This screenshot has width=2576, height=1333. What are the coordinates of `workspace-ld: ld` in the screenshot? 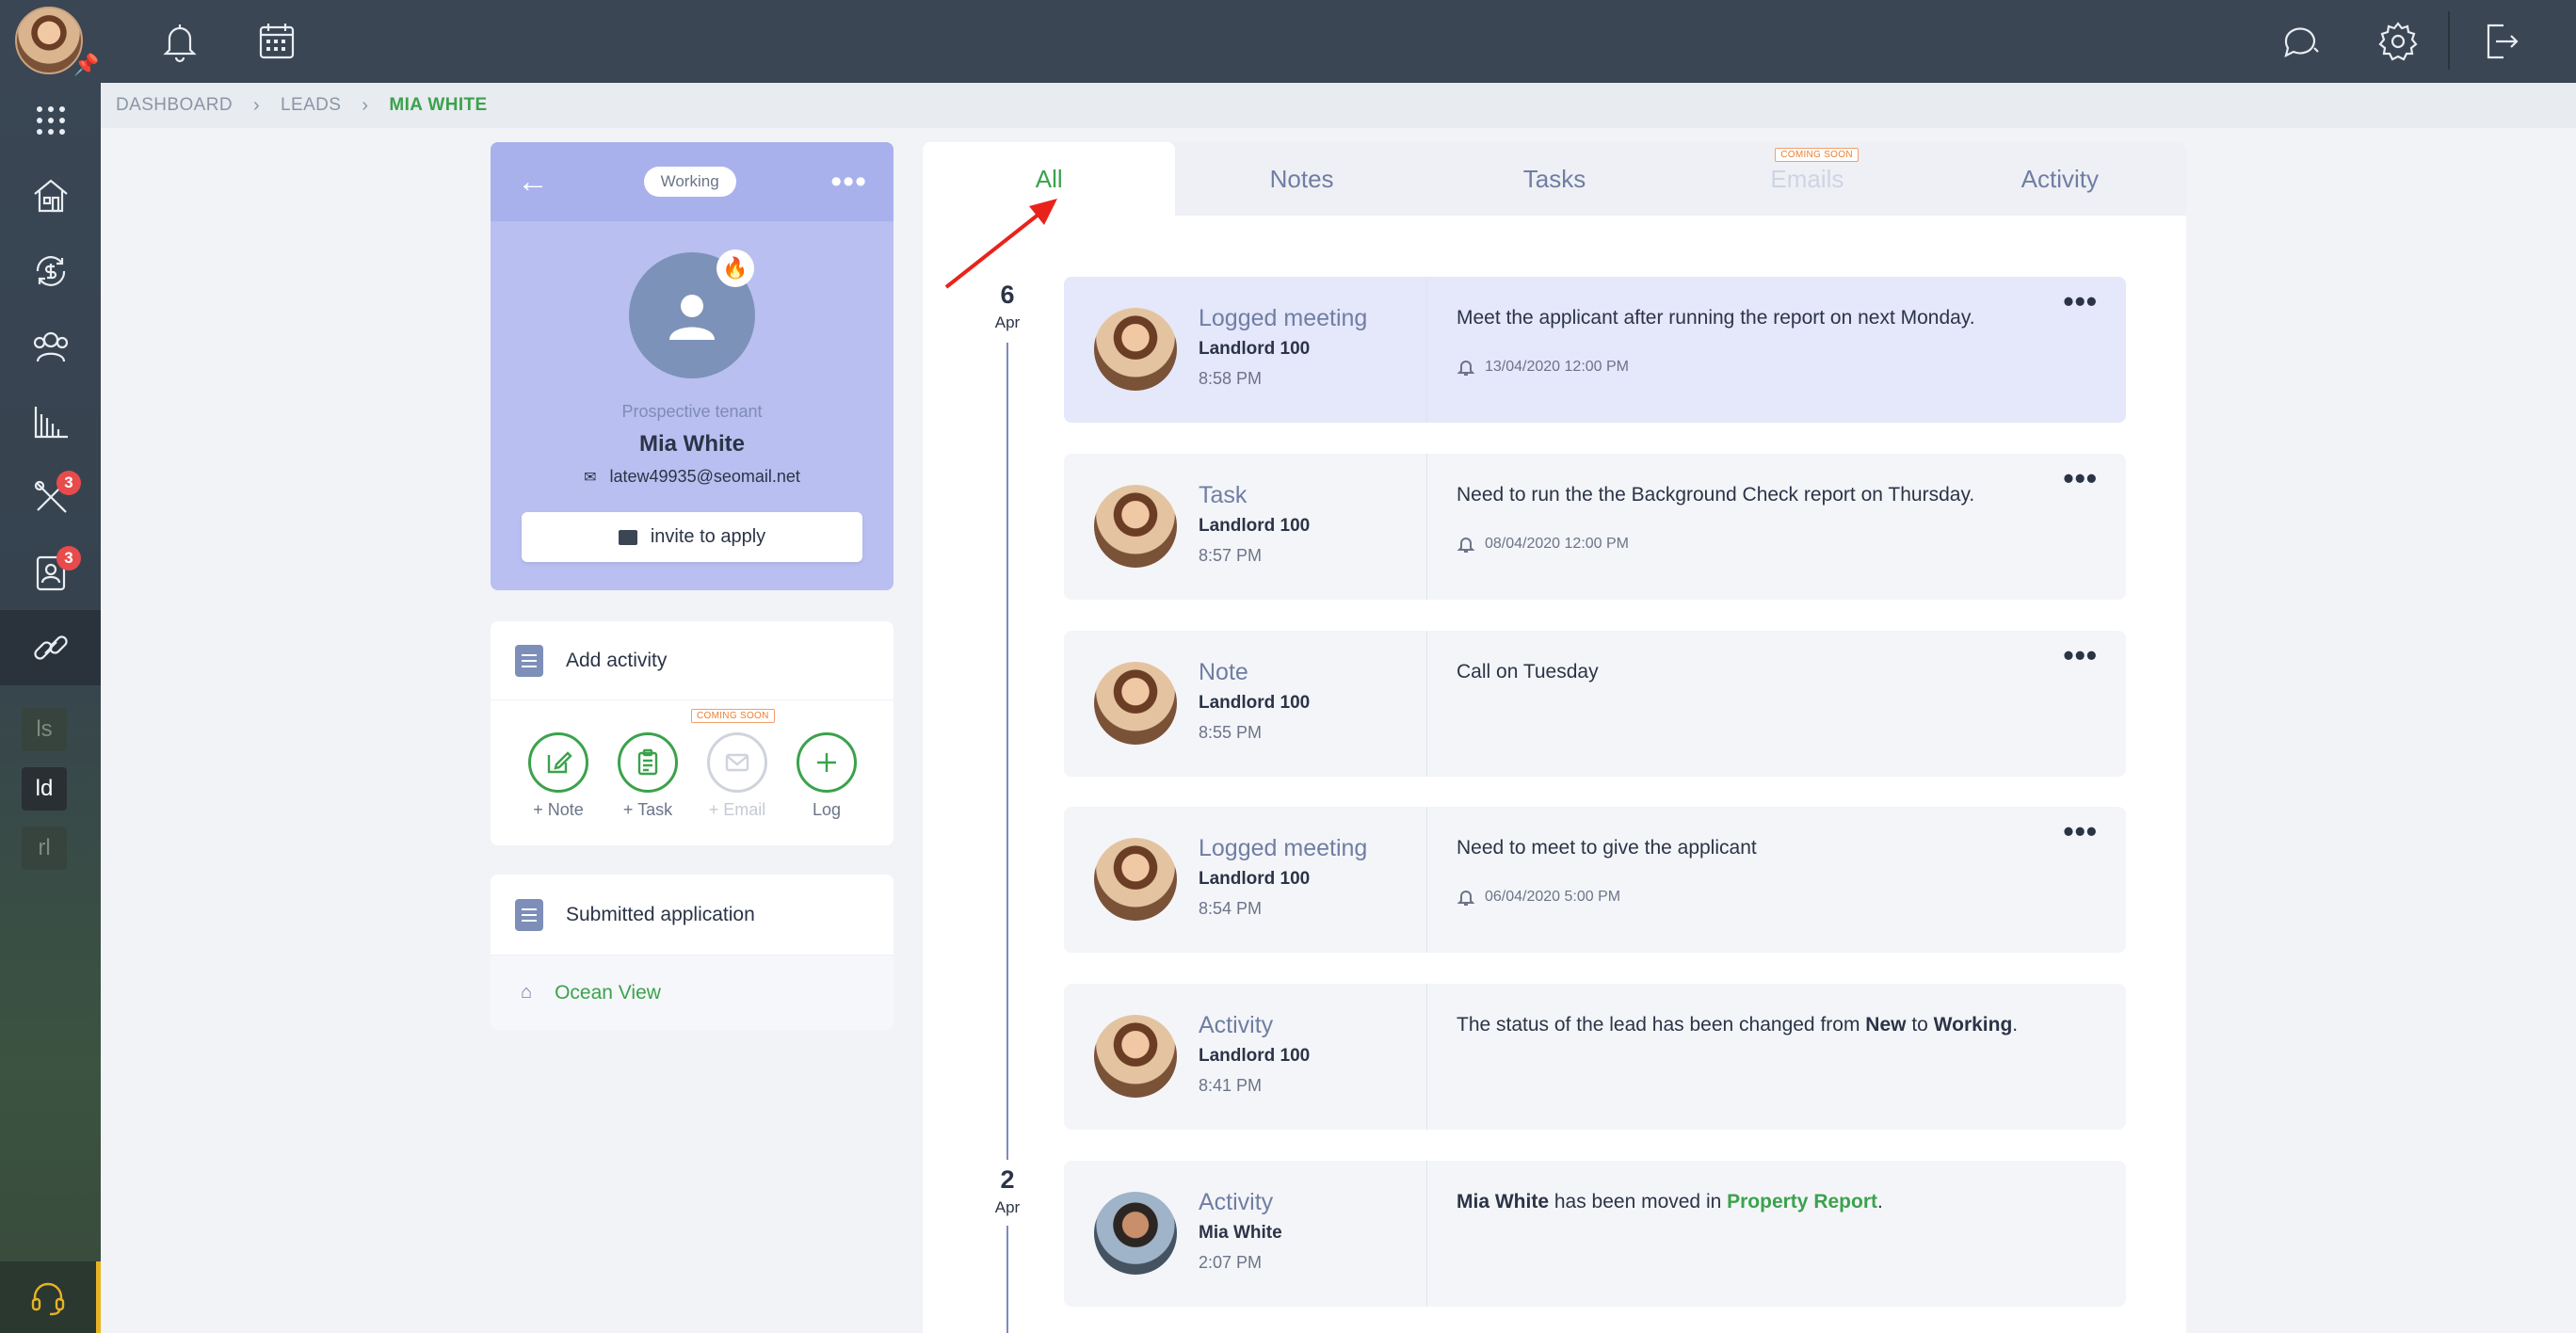 It's located at (44, 789).